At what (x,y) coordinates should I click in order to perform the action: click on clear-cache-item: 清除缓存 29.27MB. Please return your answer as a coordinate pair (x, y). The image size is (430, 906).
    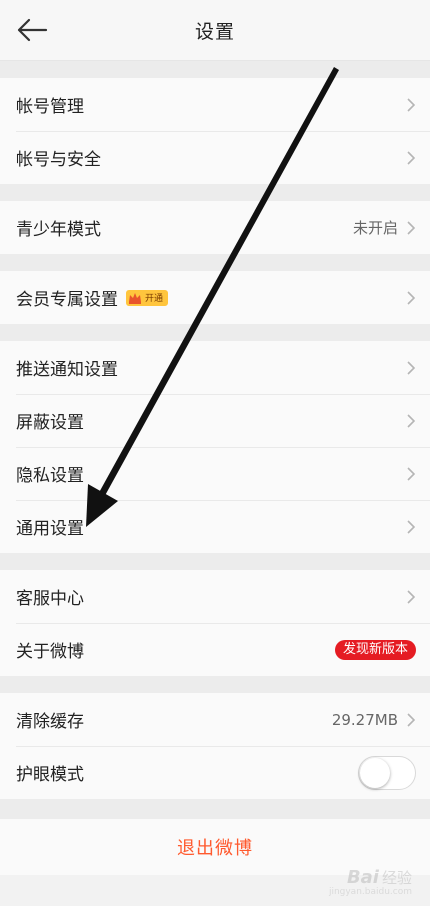
    Looking at the image, I should click on (215, 719).